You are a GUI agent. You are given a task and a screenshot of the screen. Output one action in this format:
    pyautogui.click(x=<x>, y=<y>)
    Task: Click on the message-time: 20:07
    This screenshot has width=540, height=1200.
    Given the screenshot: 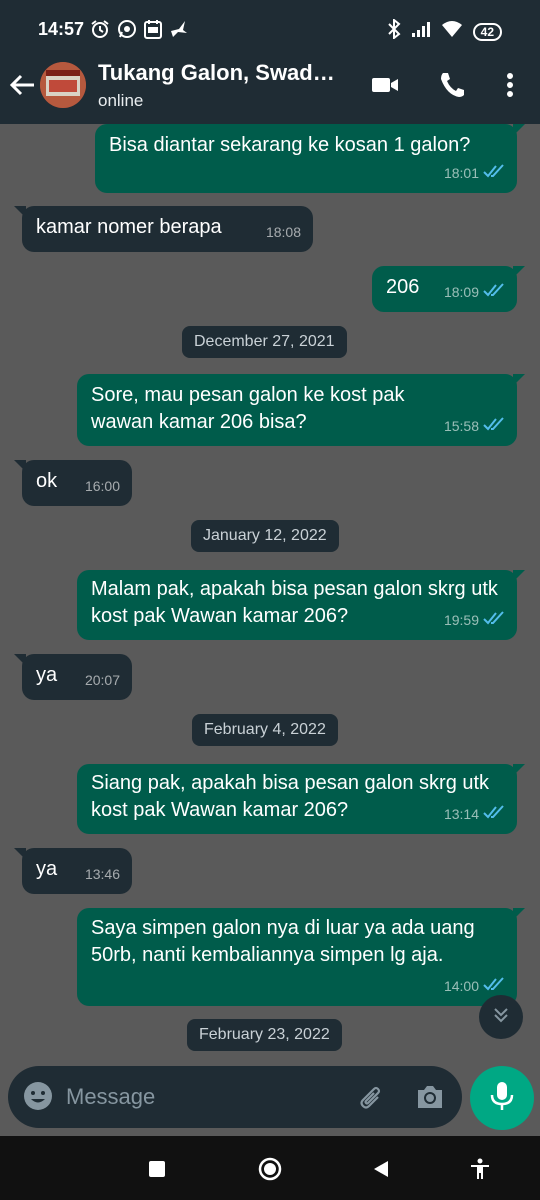 What is the action you would take?
    pyautogui.click(x=102, y=680)
    